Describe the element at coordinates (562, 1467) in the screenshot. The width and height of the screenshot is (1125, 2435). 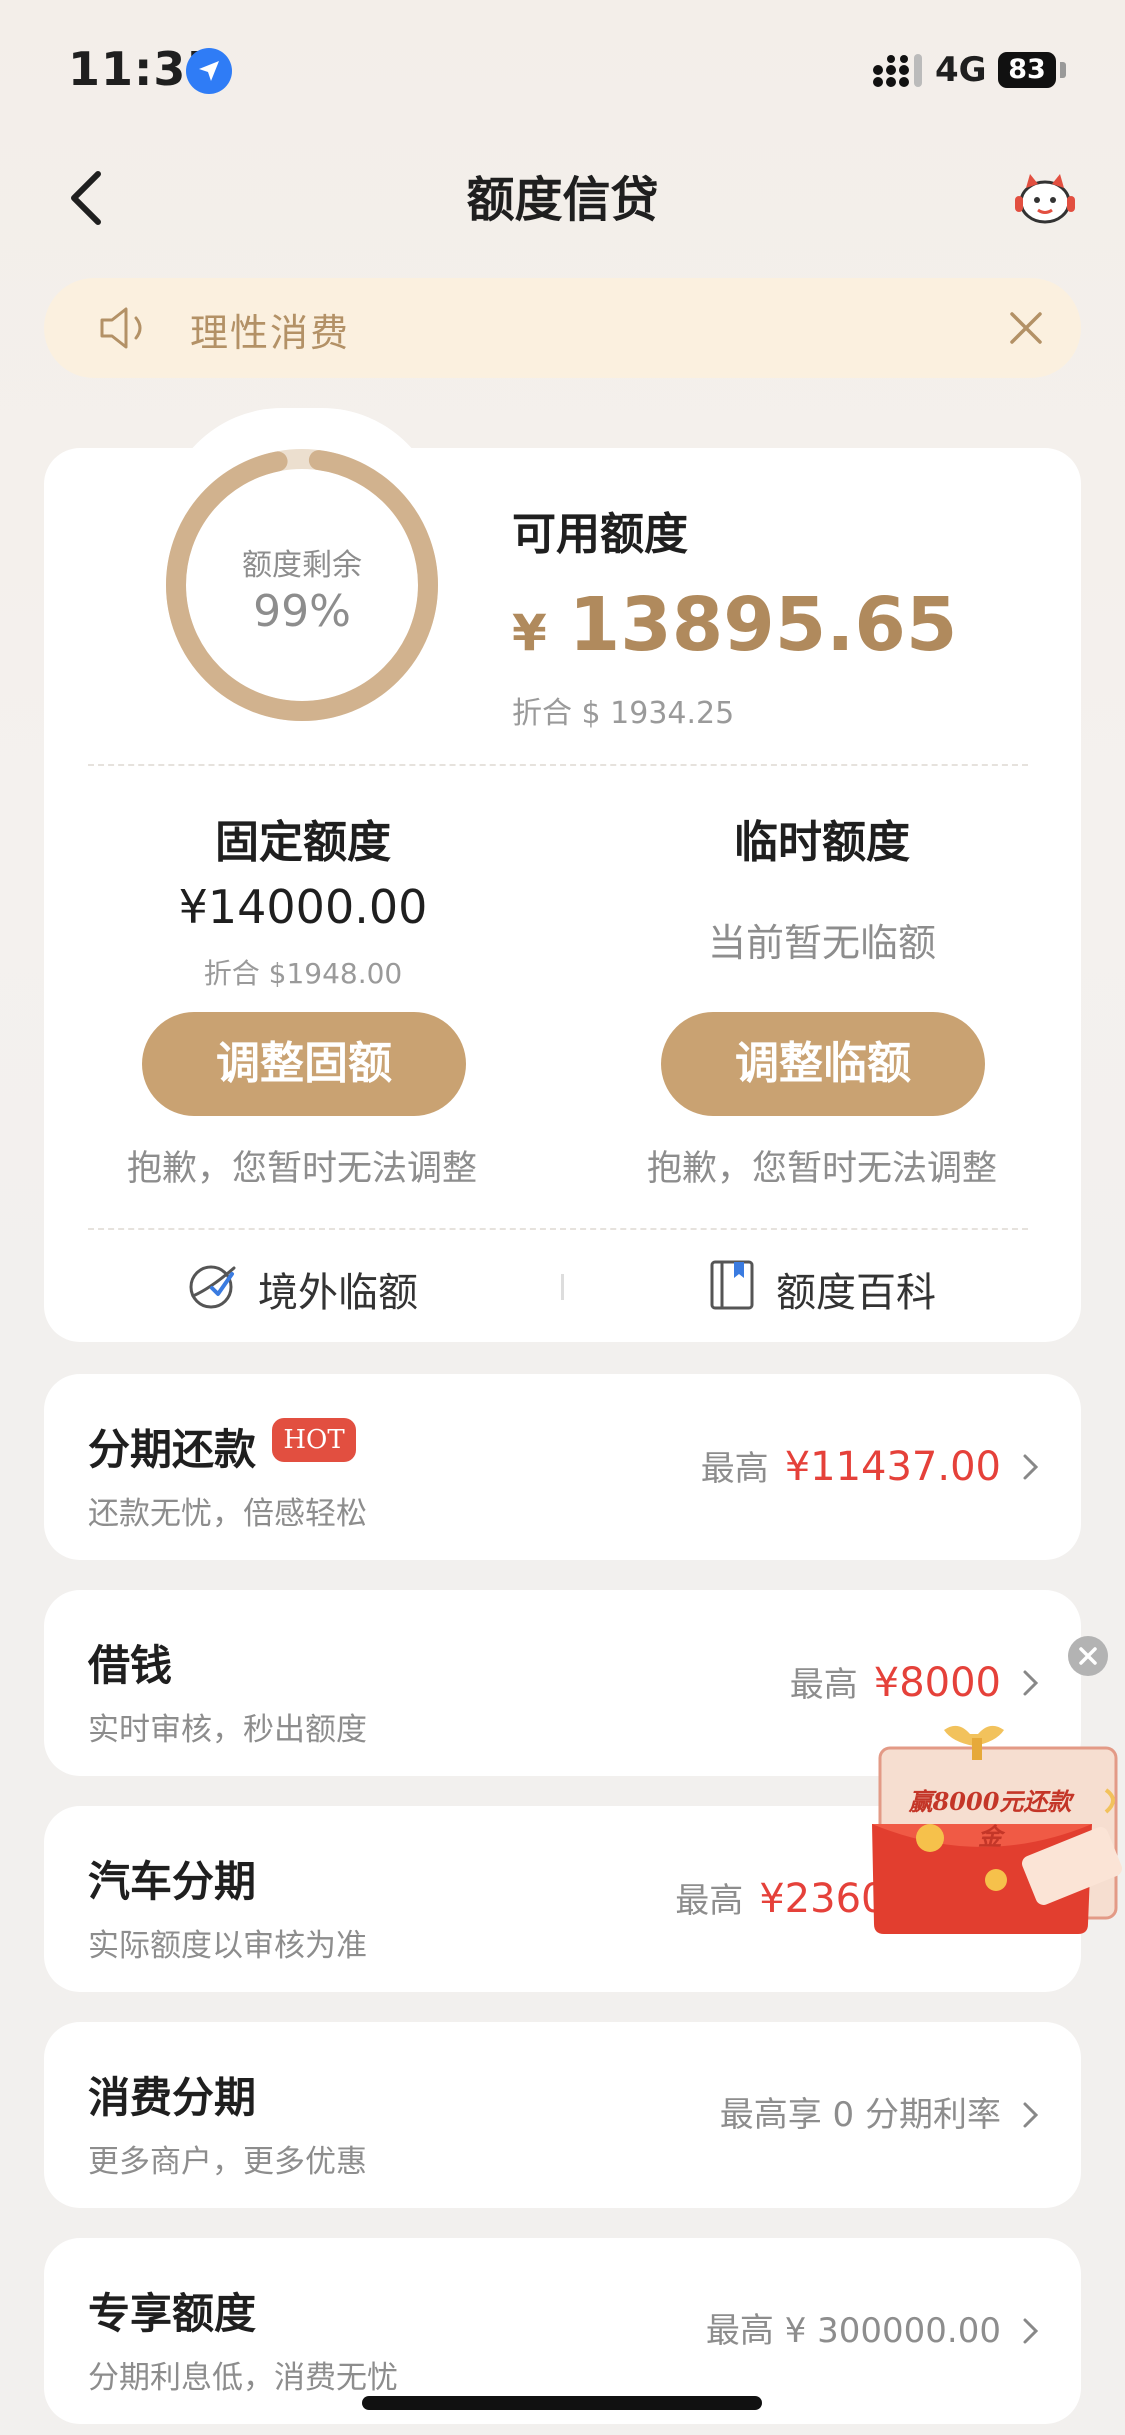
I see `list-item-installment-repay: 分期还款 HOT 还款无忧，倍感轻松 最高 ¥11437.00` at that location.